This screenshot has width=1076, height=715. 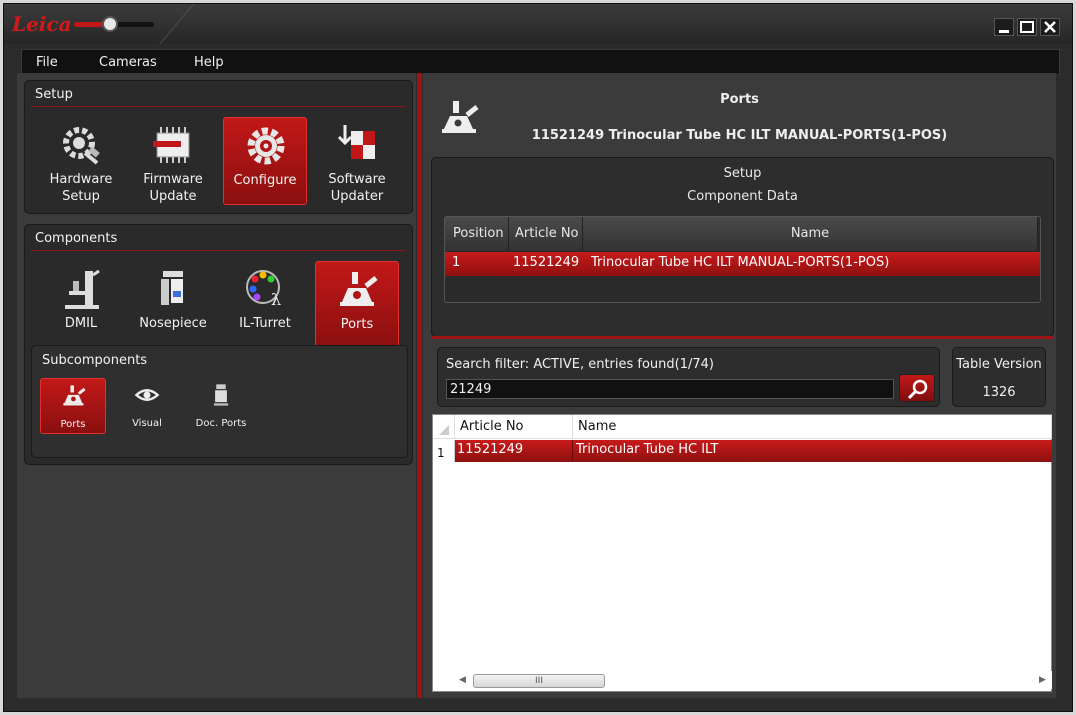 I want to click on search-input, so click(x=670, y=389).